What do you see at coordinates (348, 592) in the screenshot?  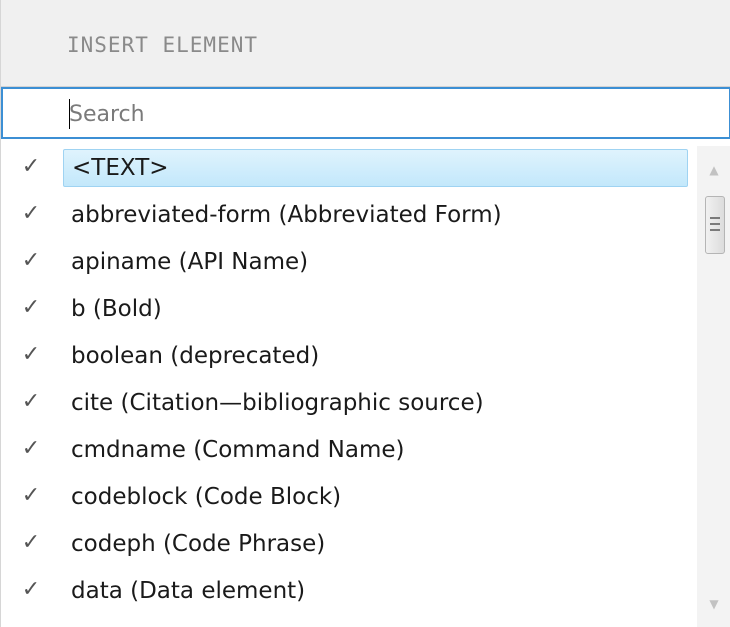 I see `list-item: ✓ data (Data element)` at bounding box center [348, 592].